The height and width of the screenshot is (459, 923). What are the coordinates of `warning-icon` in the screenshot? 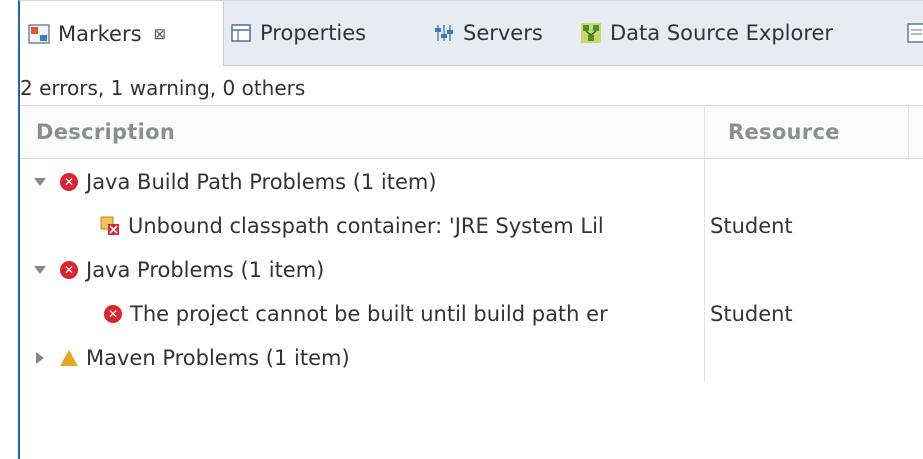 It's located at (69, 358).